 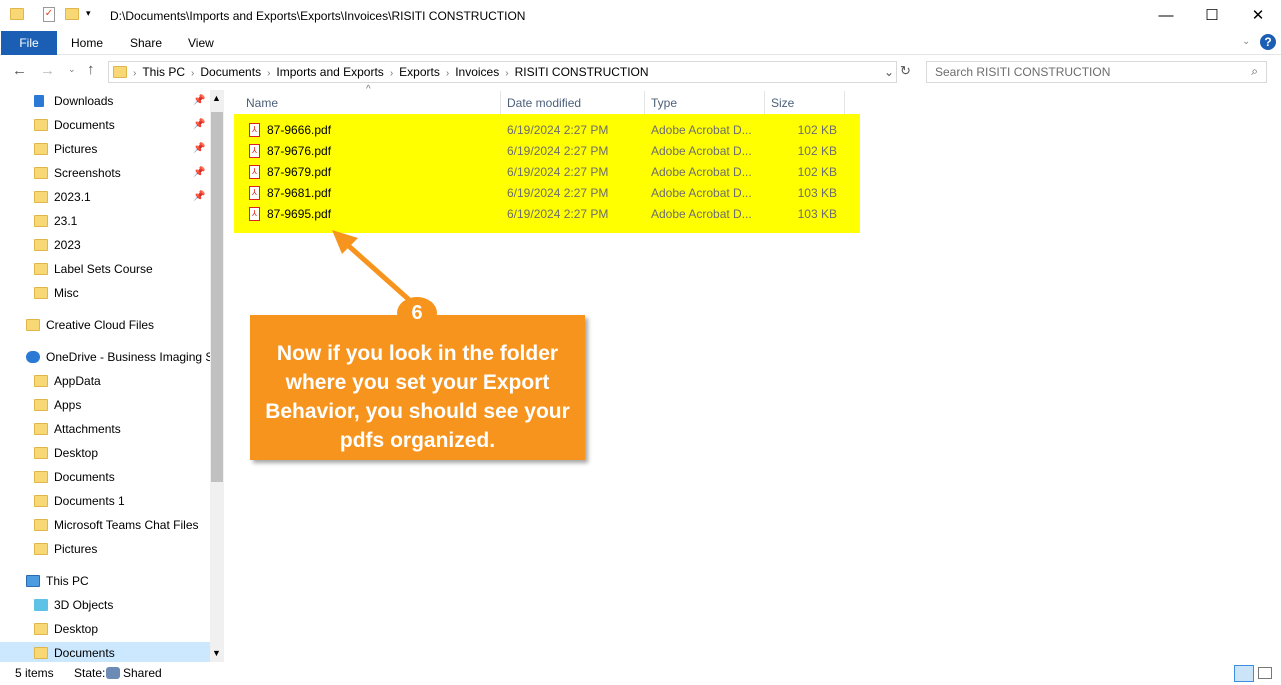 I want to click on sidebar-item: Label Sets Course, so click(x=105, y=269).